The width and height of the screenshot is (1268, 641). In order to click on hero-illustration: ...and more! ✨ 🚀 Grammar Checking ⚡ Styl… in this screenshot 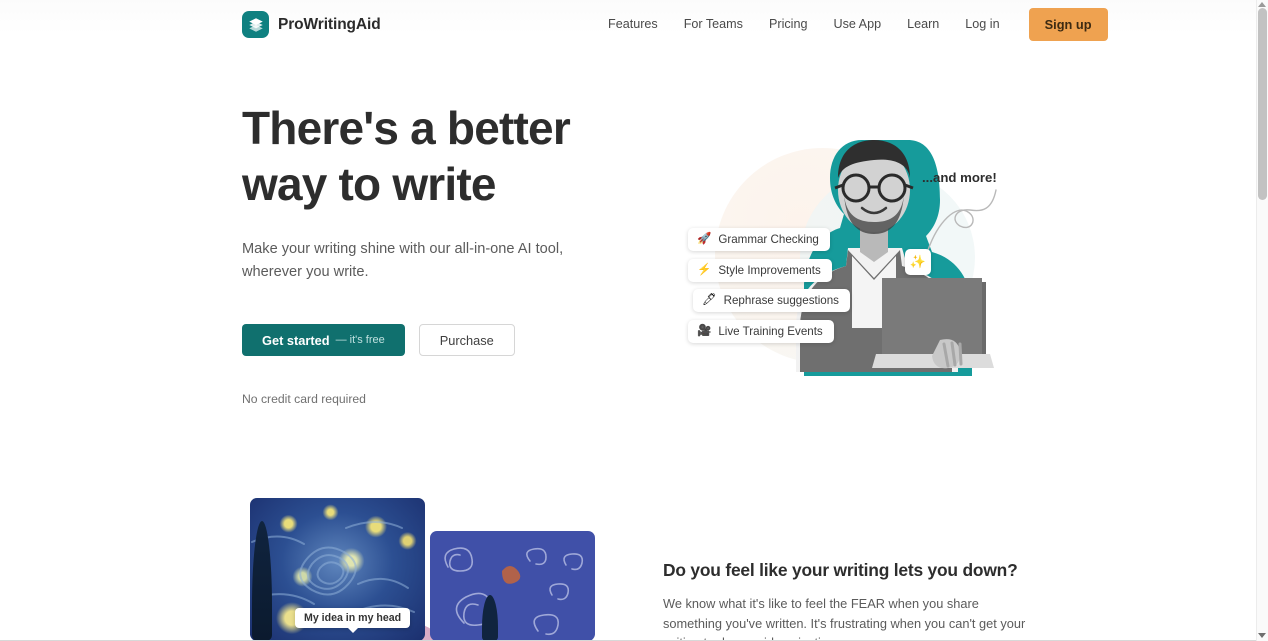, I will do `click(832, 247)`.